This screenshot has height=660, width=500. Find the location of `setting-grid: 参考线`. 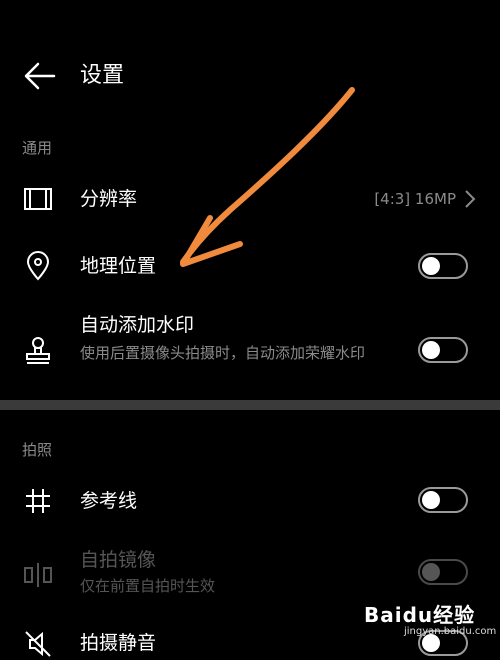

setting-grid: 参考线 is located at coordinates (250, 501).